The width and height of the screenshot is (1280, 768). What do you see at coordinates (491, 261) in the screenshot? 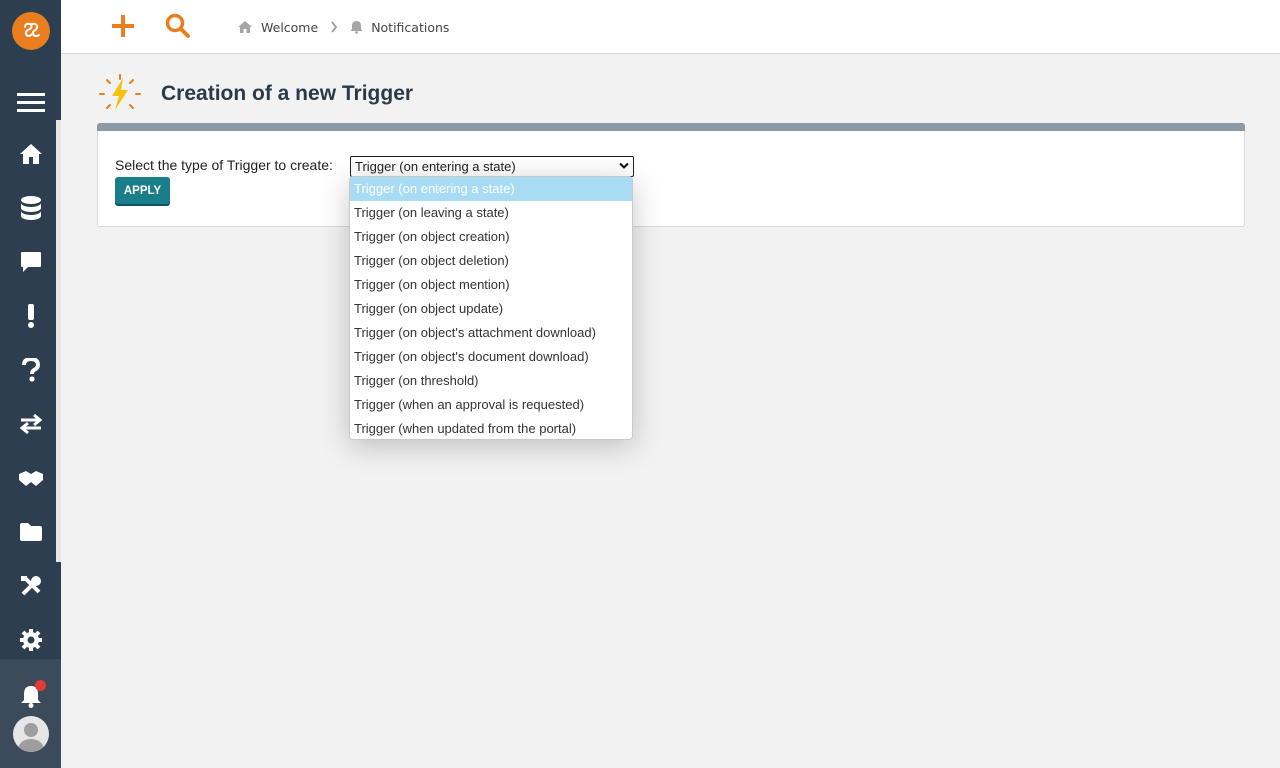
I see `dropdown-option: Trigger (on object deletion)` at bounding box center [491, 261].